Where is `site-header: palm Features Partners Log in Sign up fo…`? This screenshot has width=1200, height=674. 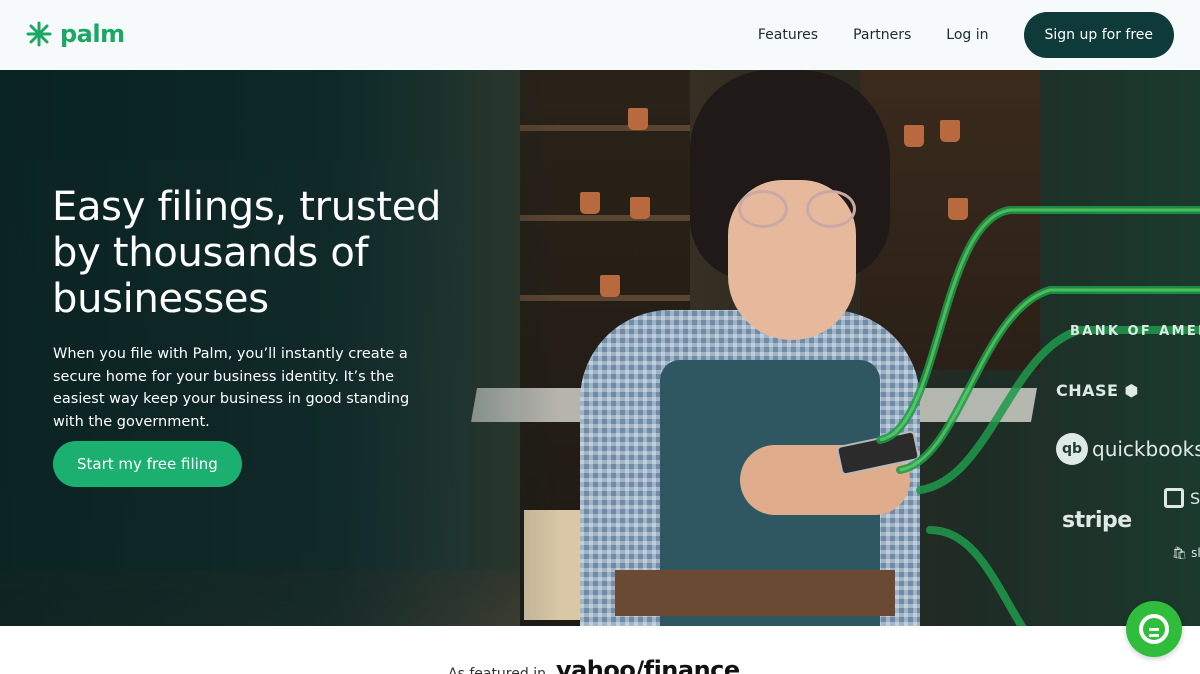
site-header: palm Features Partners Log in Sign up fo… is located at coordinates (600, 35).